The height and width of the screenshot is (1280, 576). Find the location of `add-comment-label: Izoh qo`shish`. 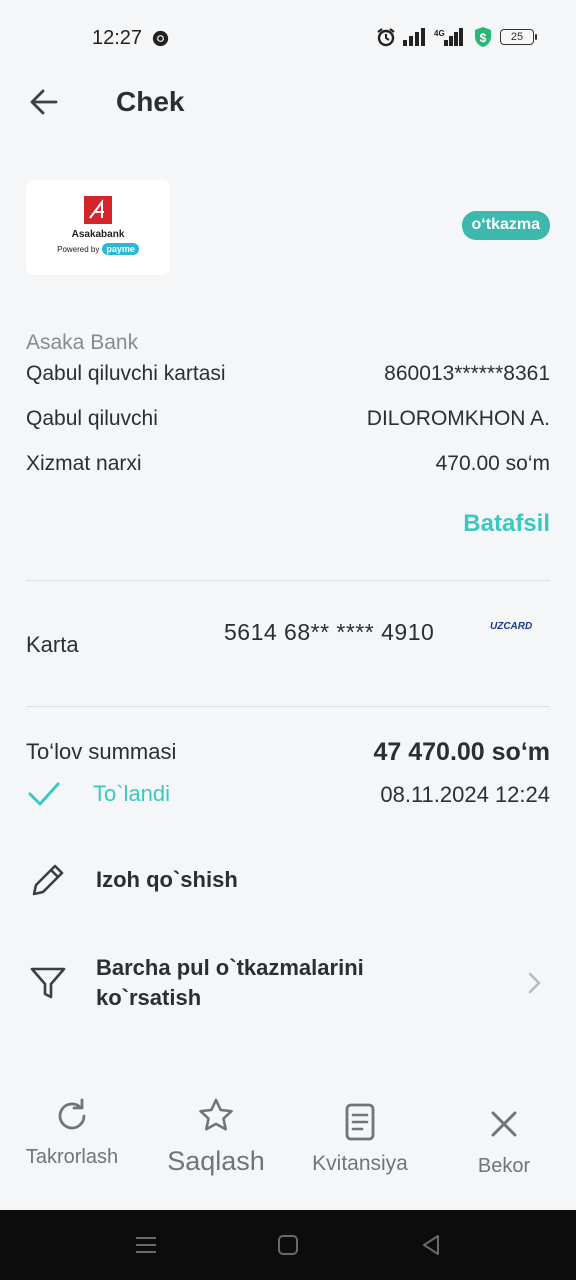

add-comment-label: Izoh qo`shish is located at coordinates (167, 879).